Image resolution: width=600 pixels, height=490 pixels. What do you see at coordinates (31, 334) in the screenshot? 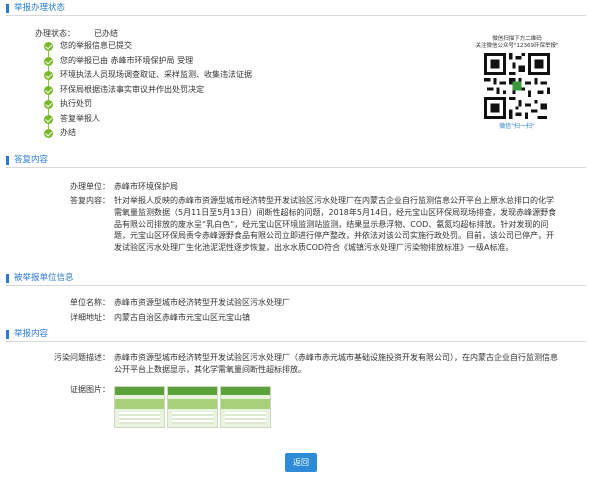
I see `report-content-section-title: 举报内容` at bounding box center [31, 334].